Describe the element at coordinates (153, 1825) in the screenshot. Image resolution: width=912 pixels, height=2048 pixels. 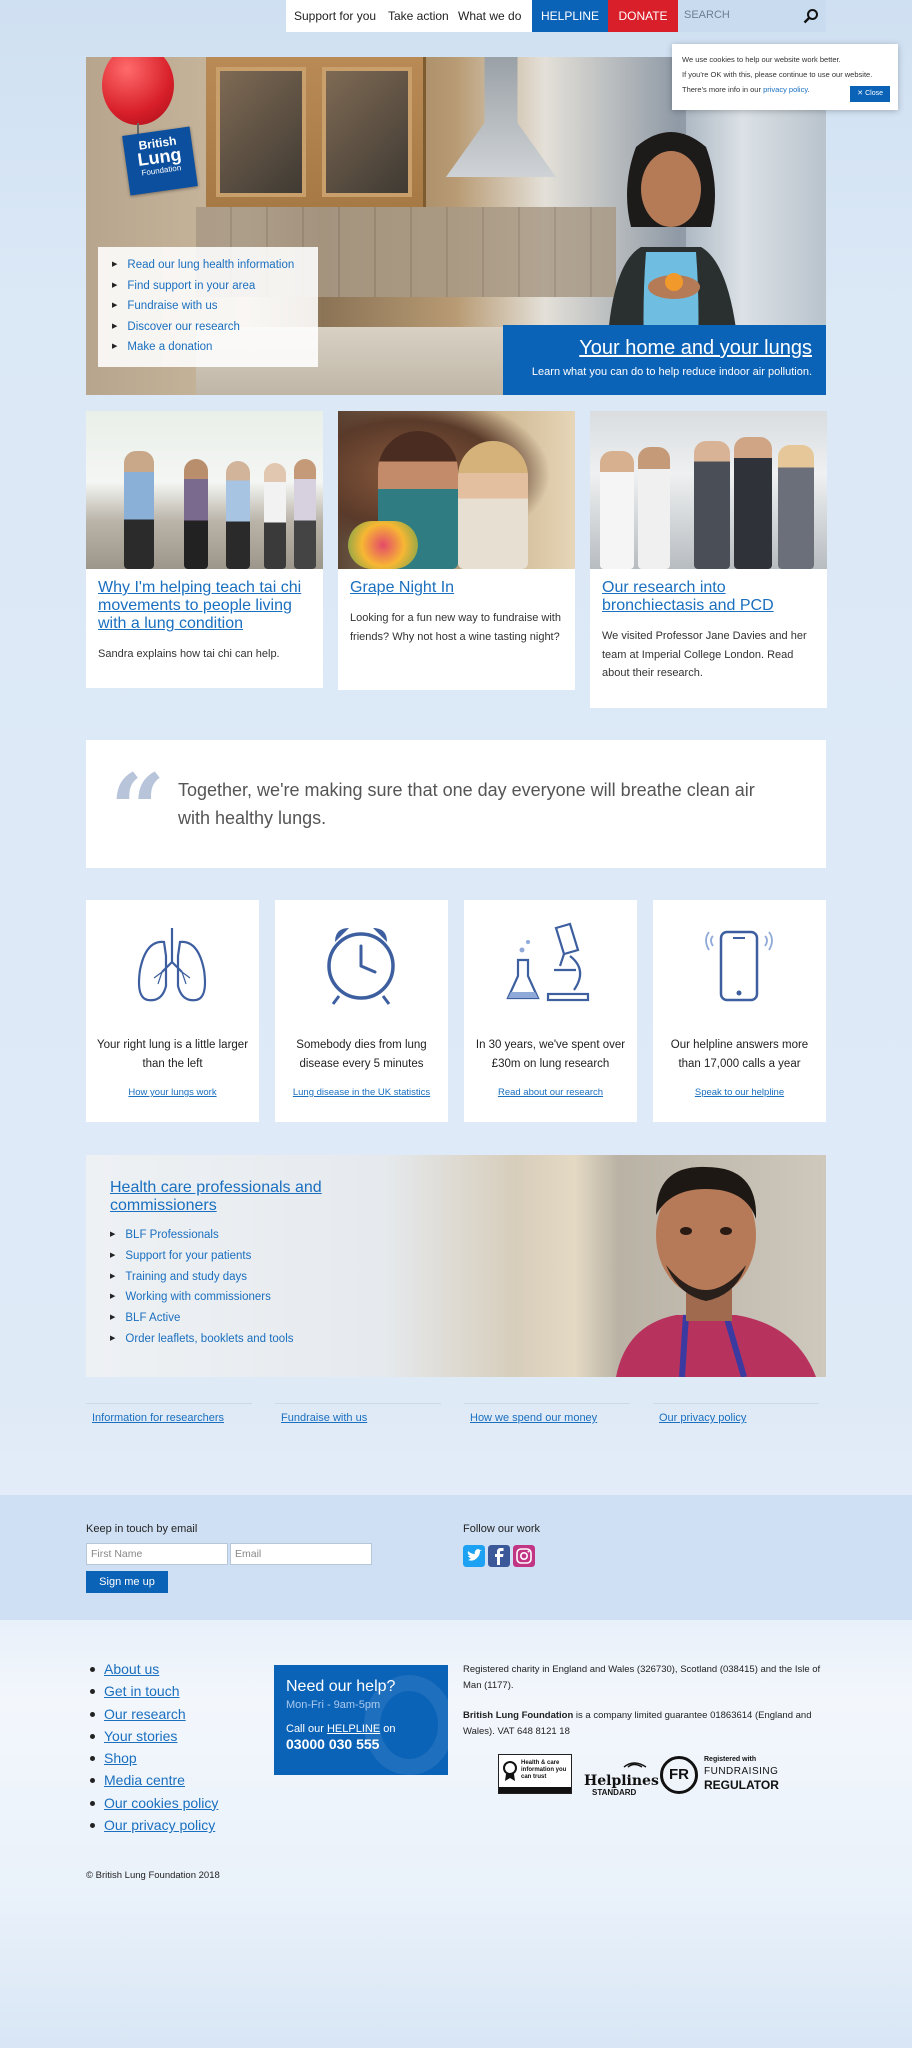
I see `footer-link-privacy: Our privacy policy` at that location.